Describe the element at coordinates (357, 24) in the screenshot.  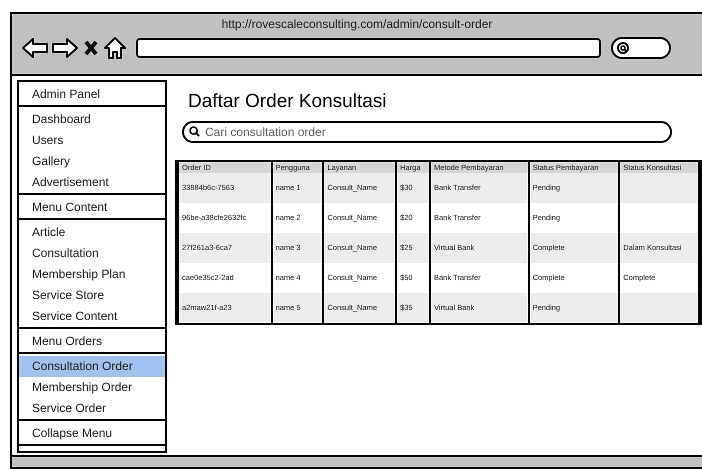
I see `window-title: http://rovescaleconsulting.com/admin/consult-order` at that location.